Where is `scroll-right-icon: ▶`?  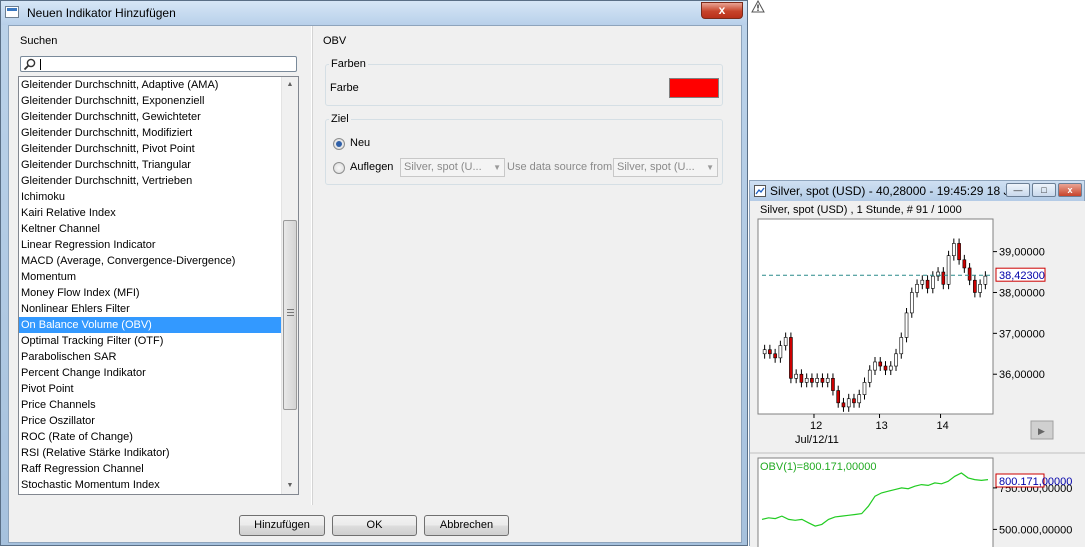 scroll-right-icon: ▶ is located at coordinates (1042, 430).